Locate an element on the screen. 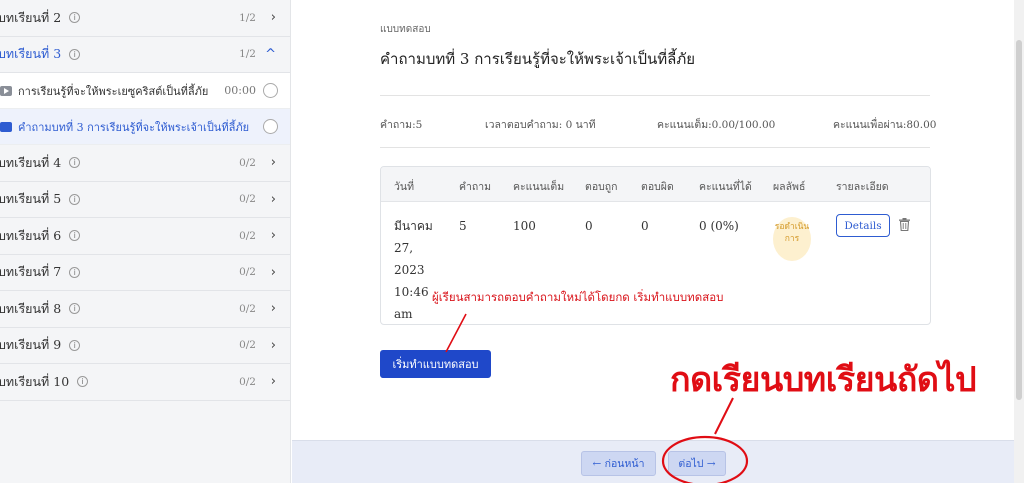  sidebar-lesson-5: บทเรียนที่ 5 i 0/2 › is located at coordinates (145, 200).